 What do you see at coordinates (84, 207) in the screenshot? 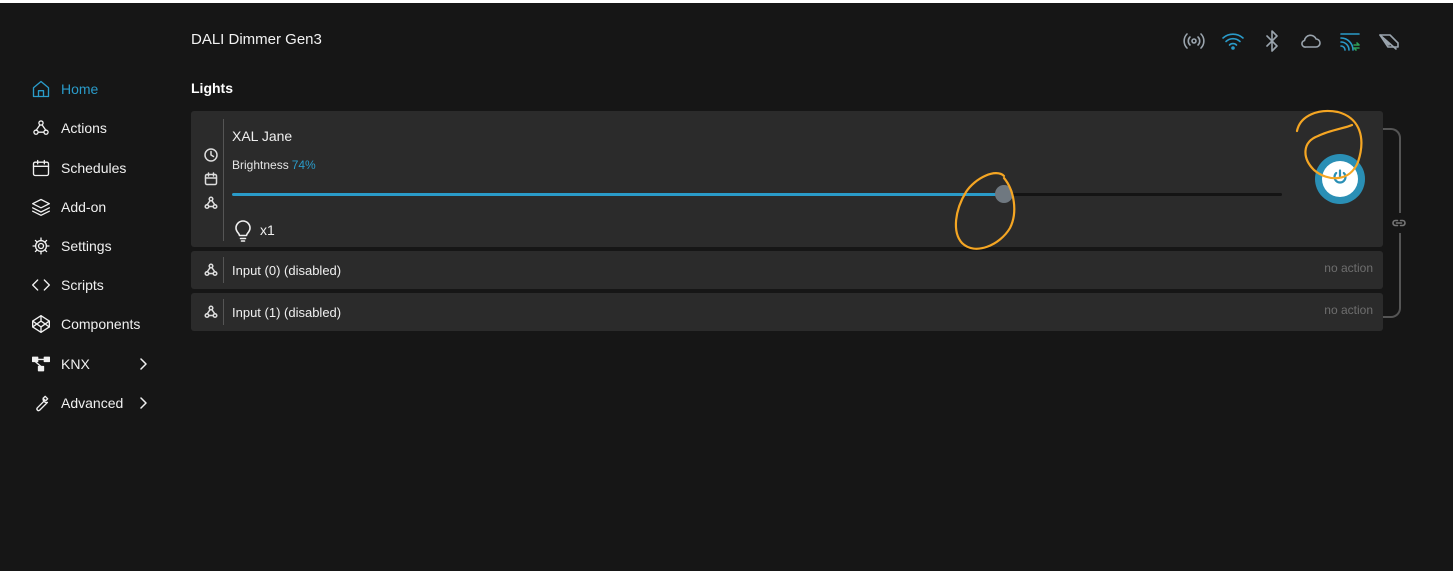
I see `sidebar-item-label: Add-on` at bounding box center [84, 207].